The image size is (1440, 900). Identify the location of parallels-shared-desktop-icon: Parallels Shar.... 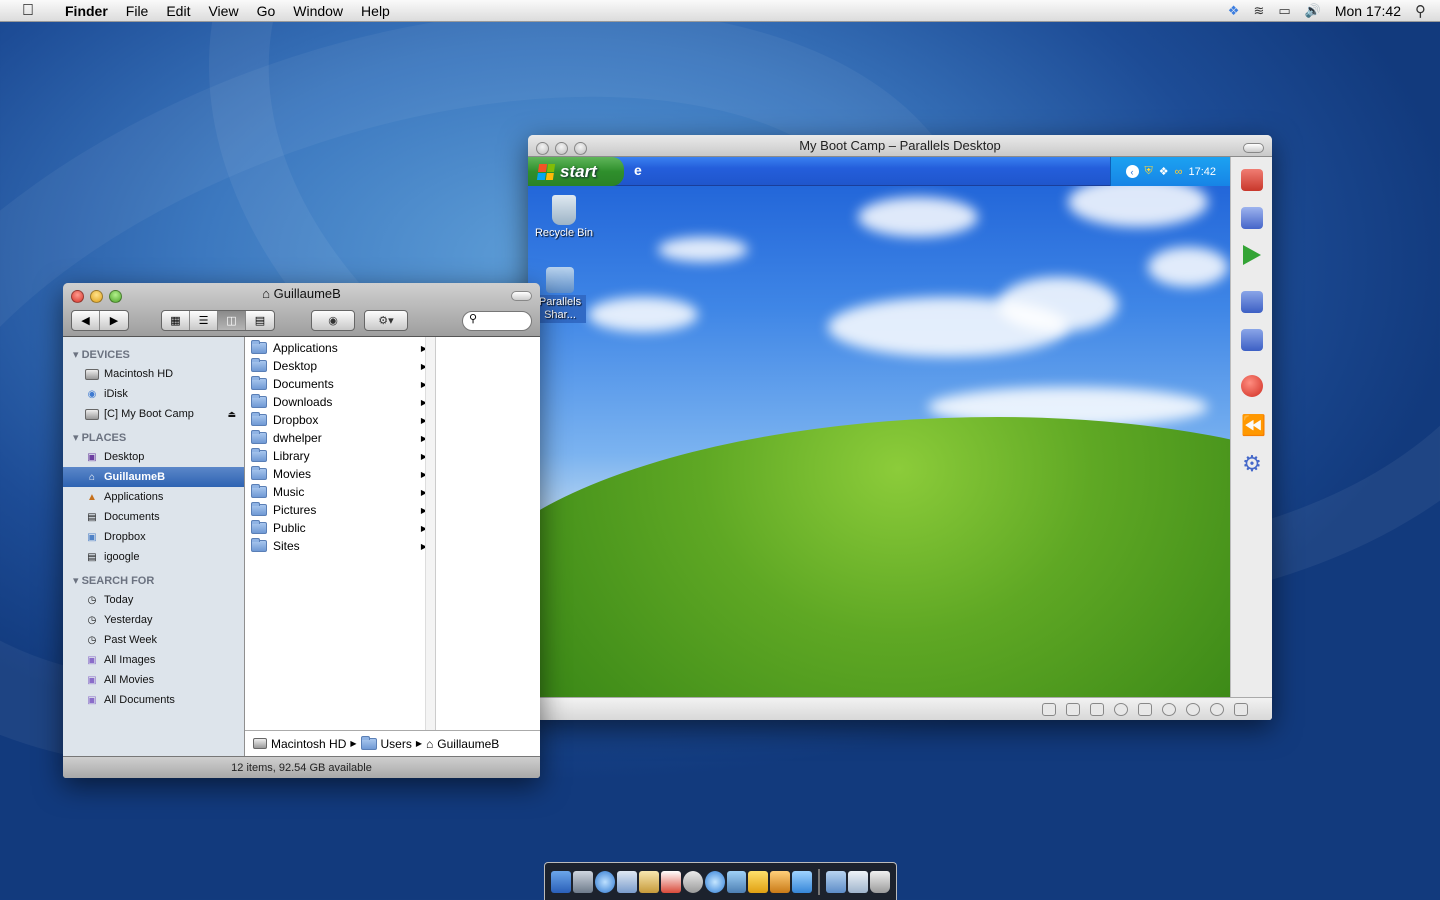
(560, 295).